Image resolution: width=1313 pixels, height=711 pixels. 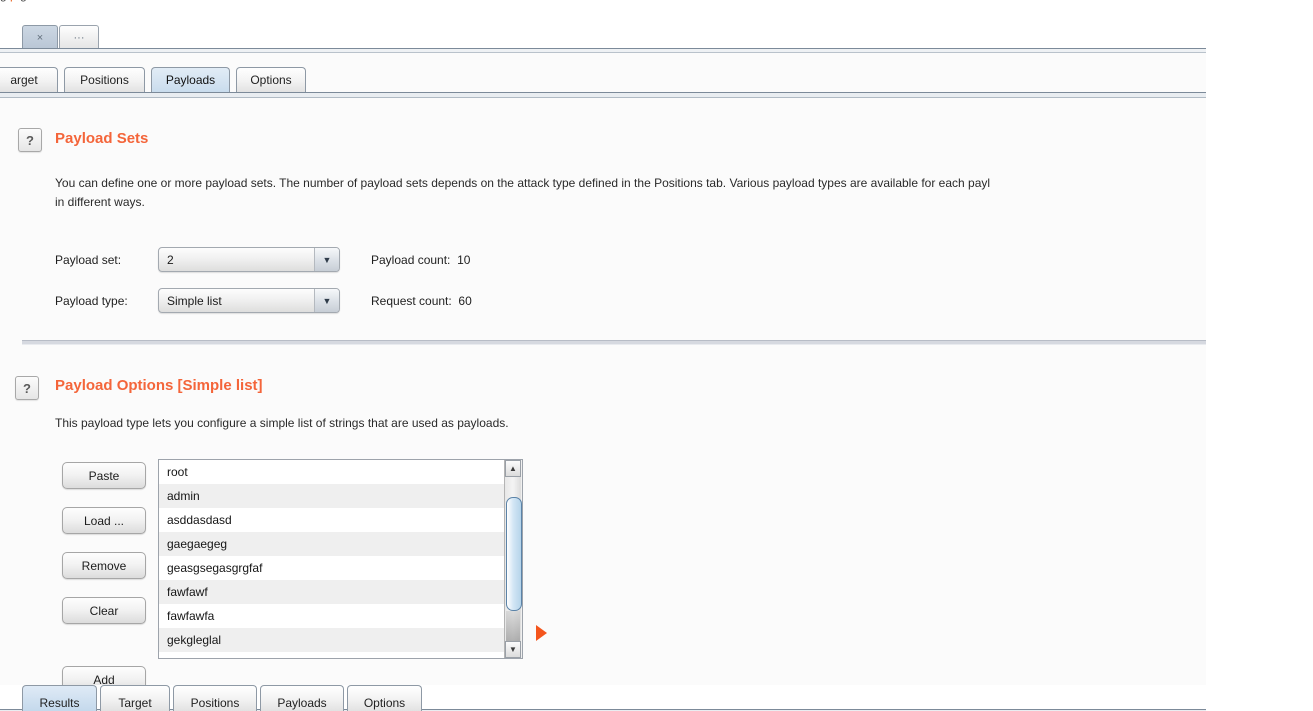 I want to click on payload-count: Payload count: 10, so click(x=420, y=260).